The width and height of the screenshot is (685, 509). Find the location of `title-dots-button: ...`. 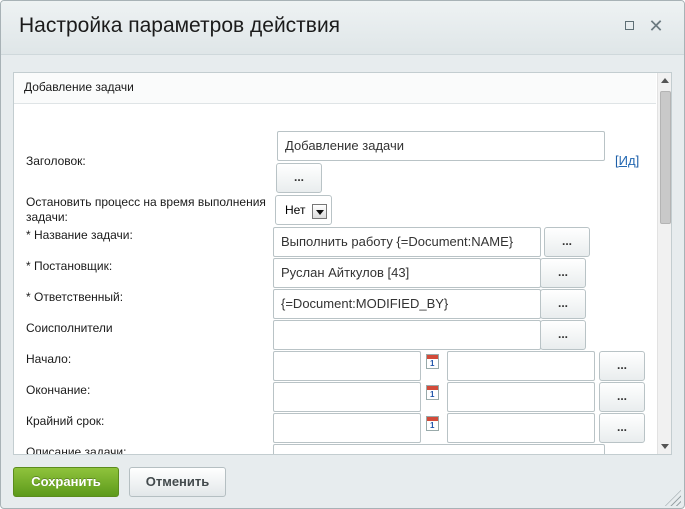

title-dots-button: ... is located at coordinates (299, 178).